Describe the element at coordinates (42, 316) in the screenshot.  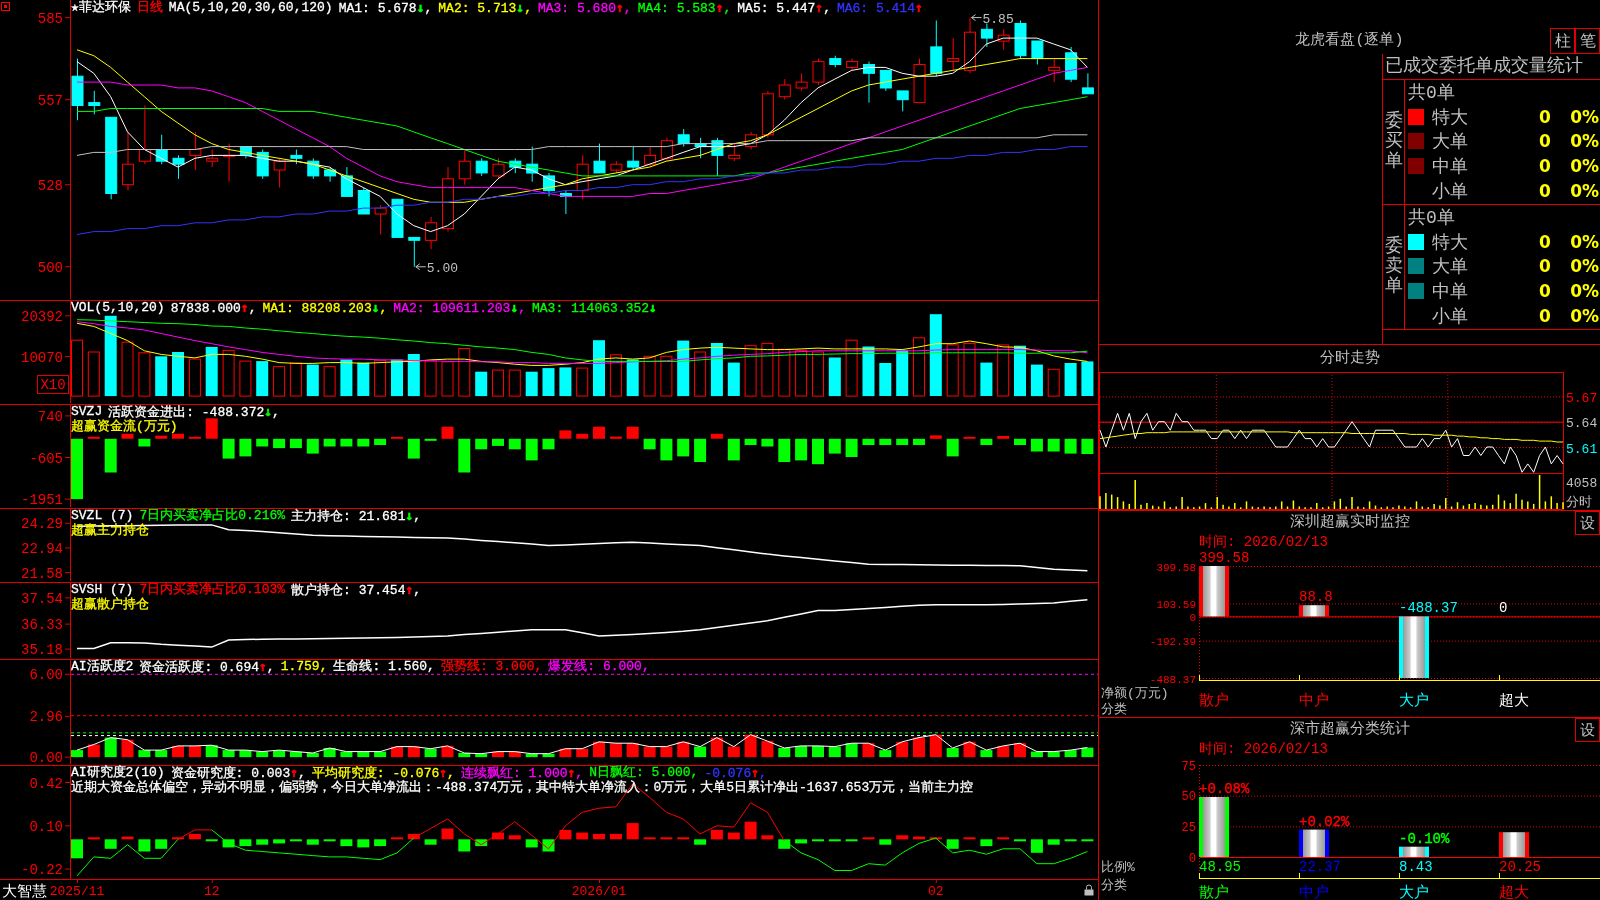
I see `axis-label: 20392` at that location.